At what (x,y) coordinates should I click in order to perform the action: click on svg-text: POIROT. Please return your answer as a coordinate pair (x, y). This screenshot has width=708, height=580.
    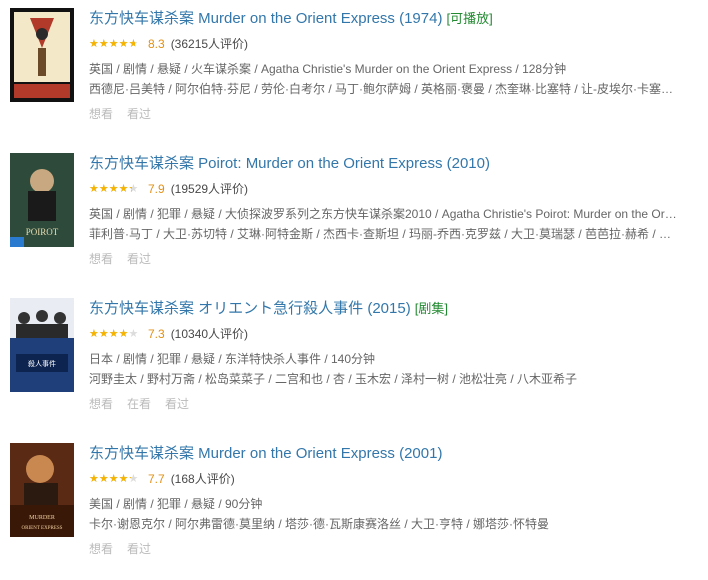
    Looking at the image, I should click on (42, 232).